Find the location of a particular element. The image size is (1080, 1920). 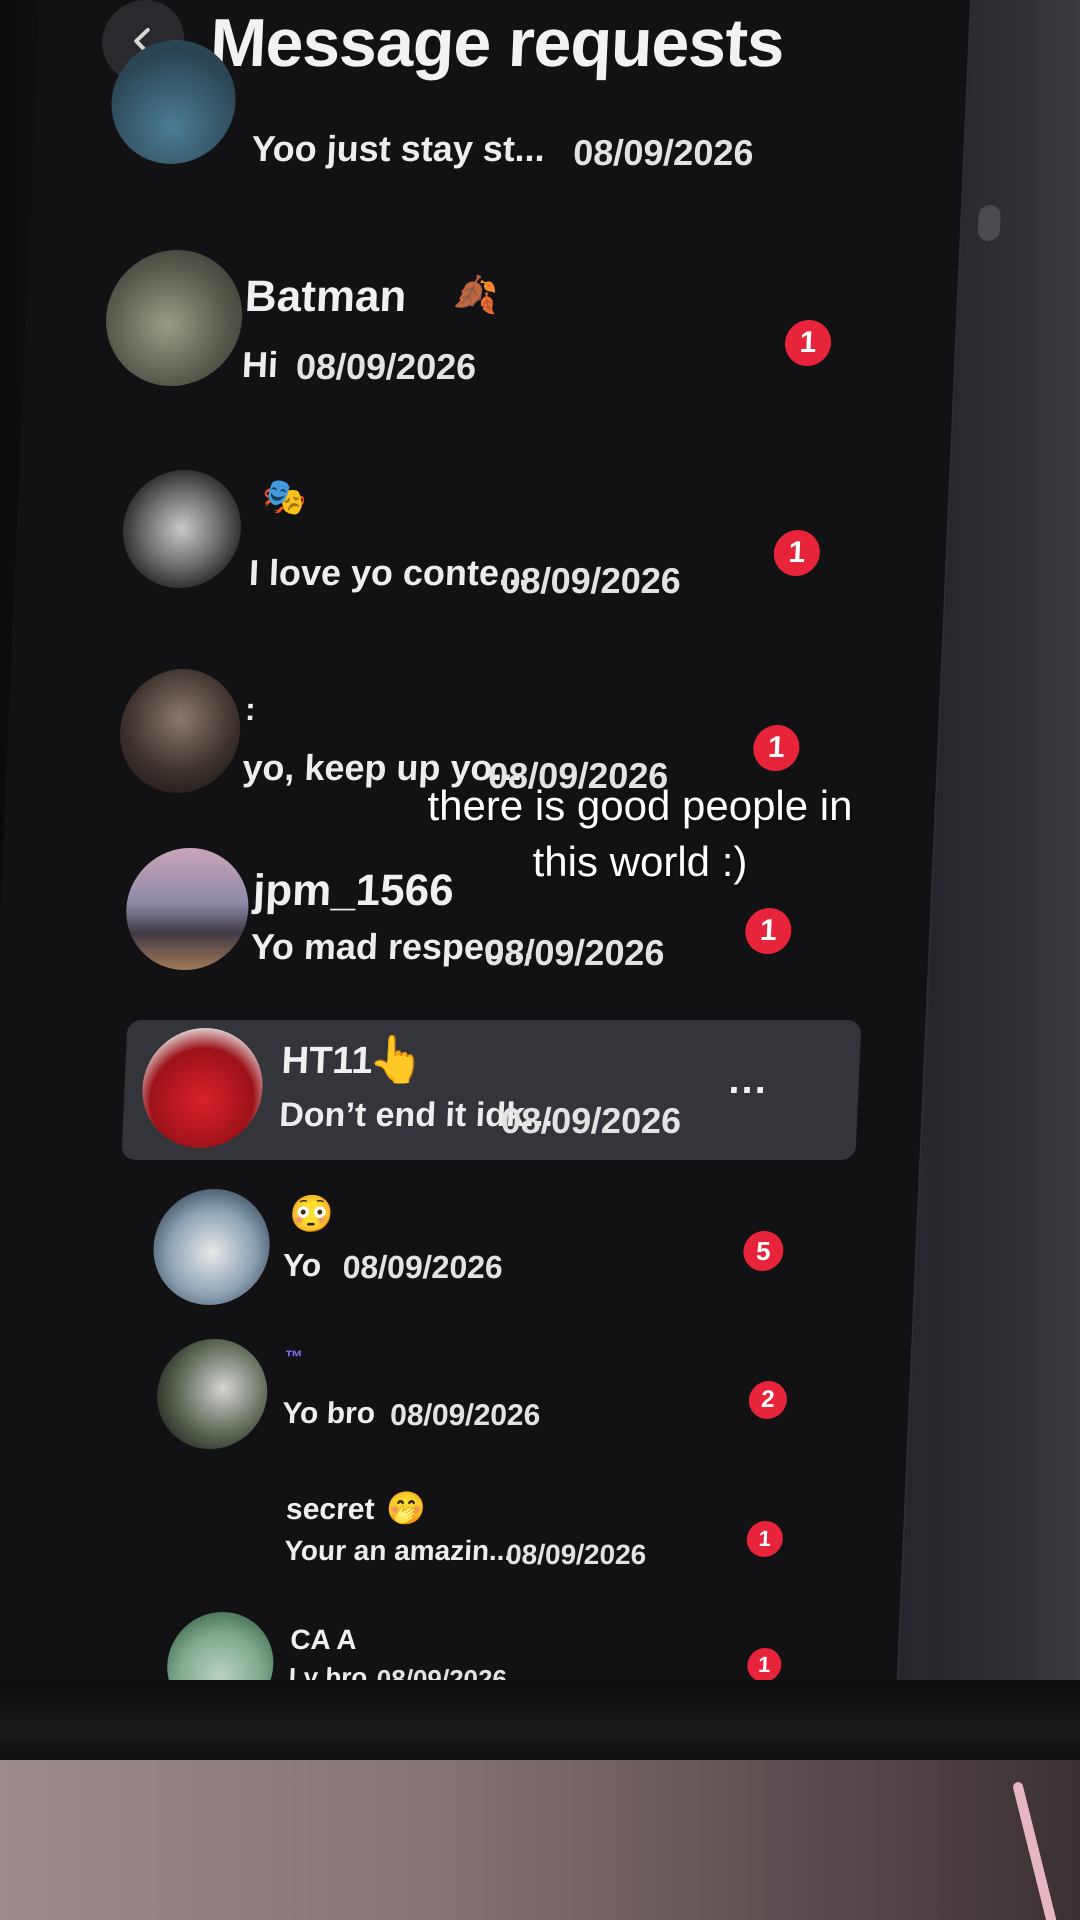

sender-name: HT11 is located at coordinates (327, 1061).